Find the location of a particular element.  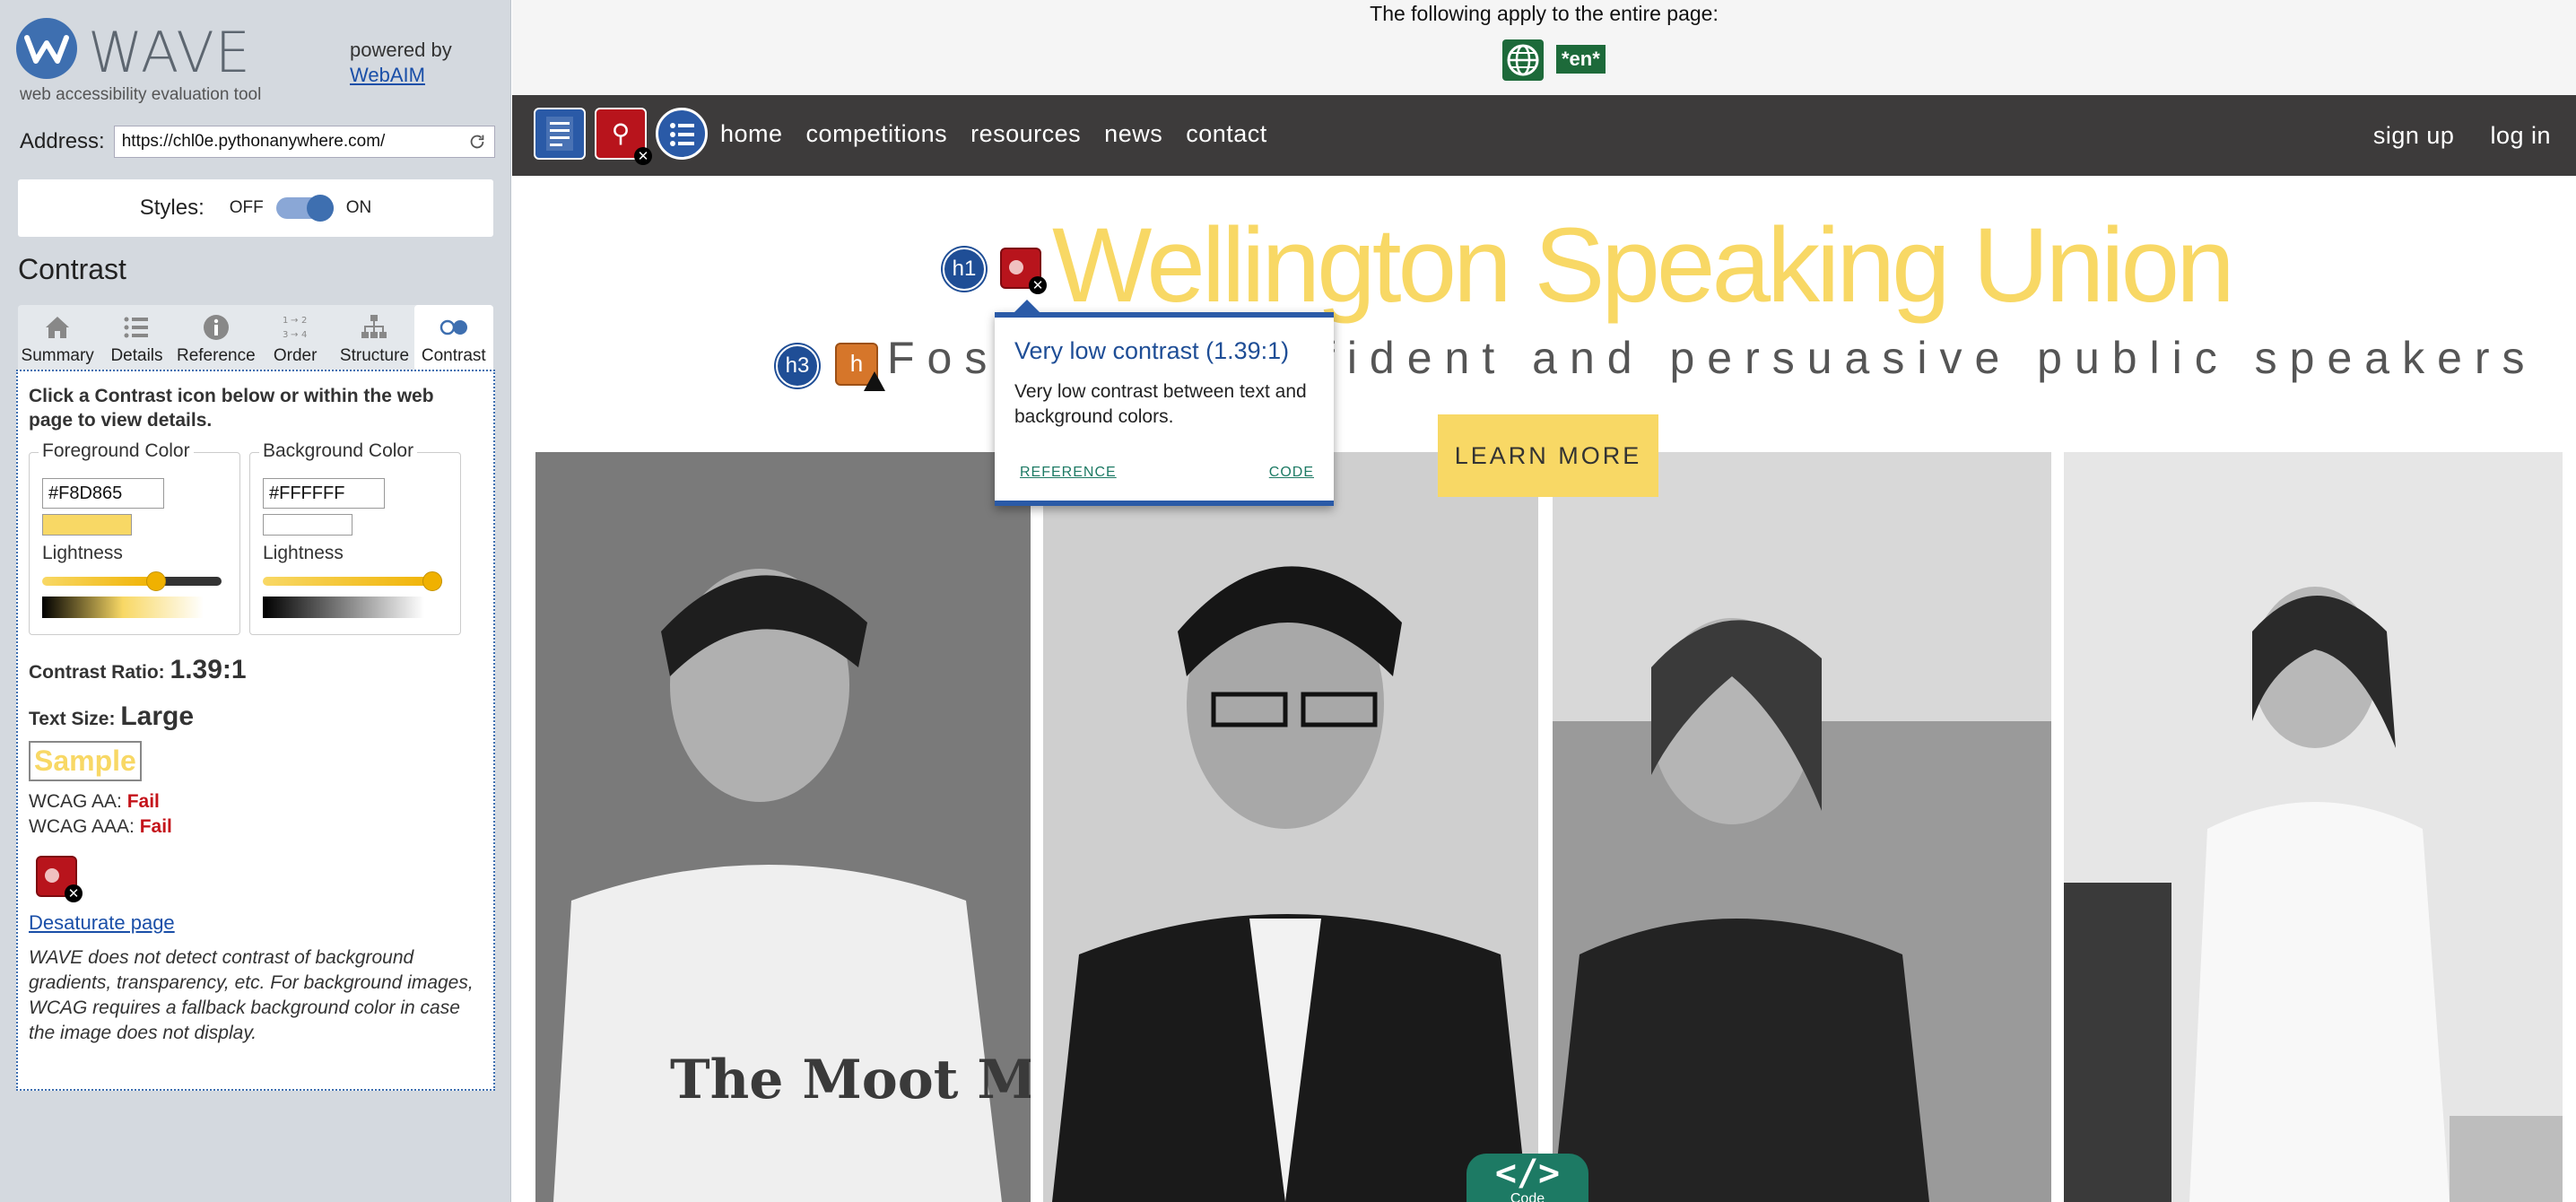

reload-icon is located at coordinates (477, 142).